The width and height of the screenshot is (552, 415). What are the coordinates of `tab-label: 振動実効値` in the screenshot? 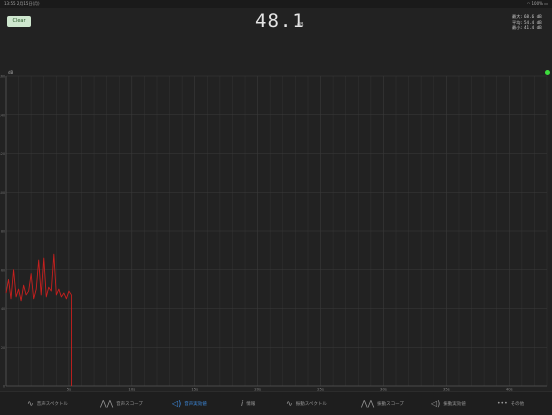 It's located at (454, 404).